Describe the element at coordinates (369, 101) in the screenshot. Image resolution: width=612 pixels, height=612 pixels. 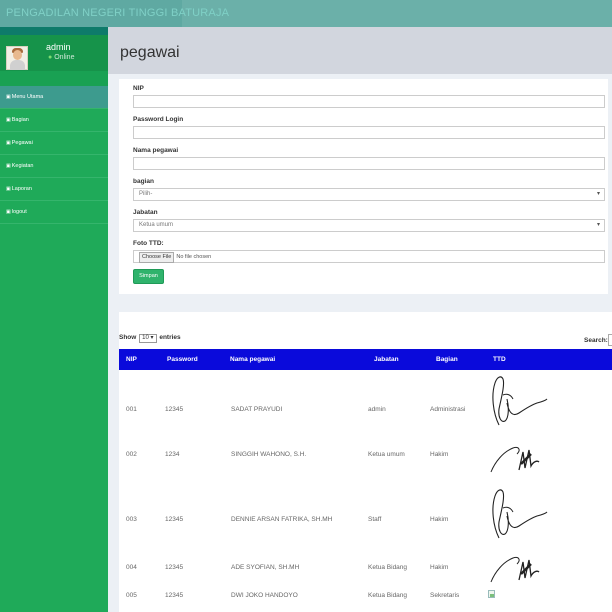
I see `nip-input` at that location.